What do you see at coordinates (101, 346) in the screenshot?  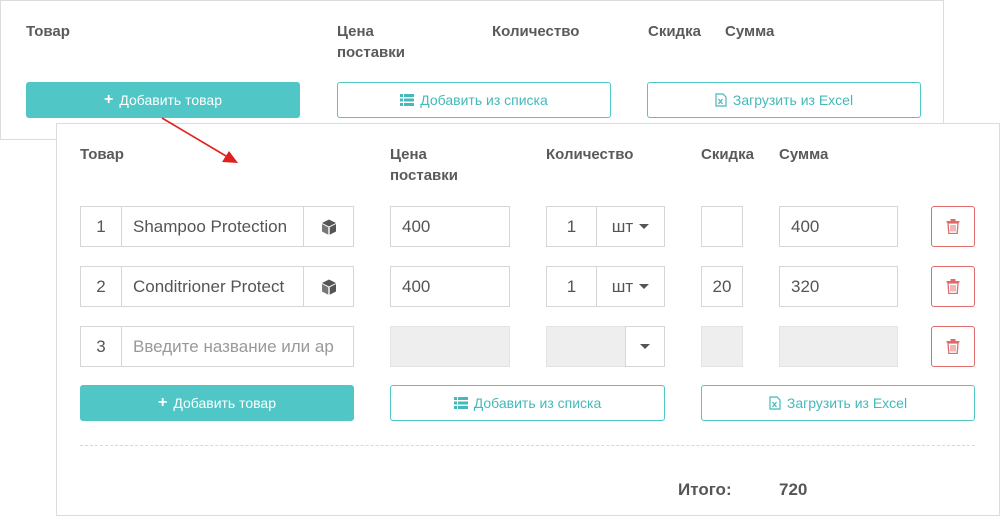 I see `row-index: 3` at bounding box center [101, 346].